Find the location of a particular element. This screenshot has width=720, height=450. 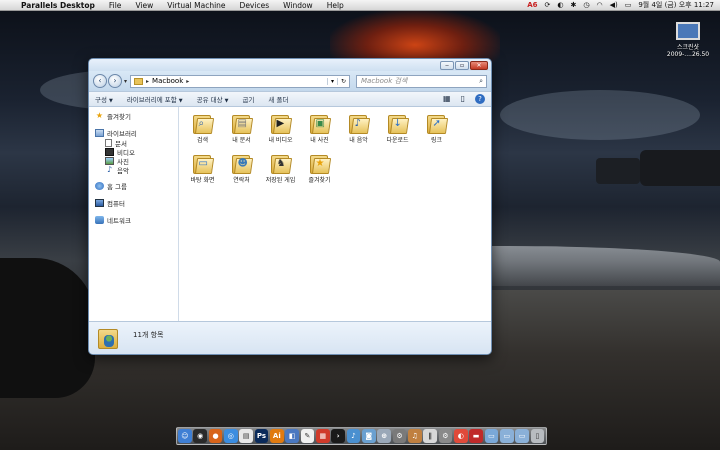

adobe-badge: 6 is located at coordinates (535, 5).